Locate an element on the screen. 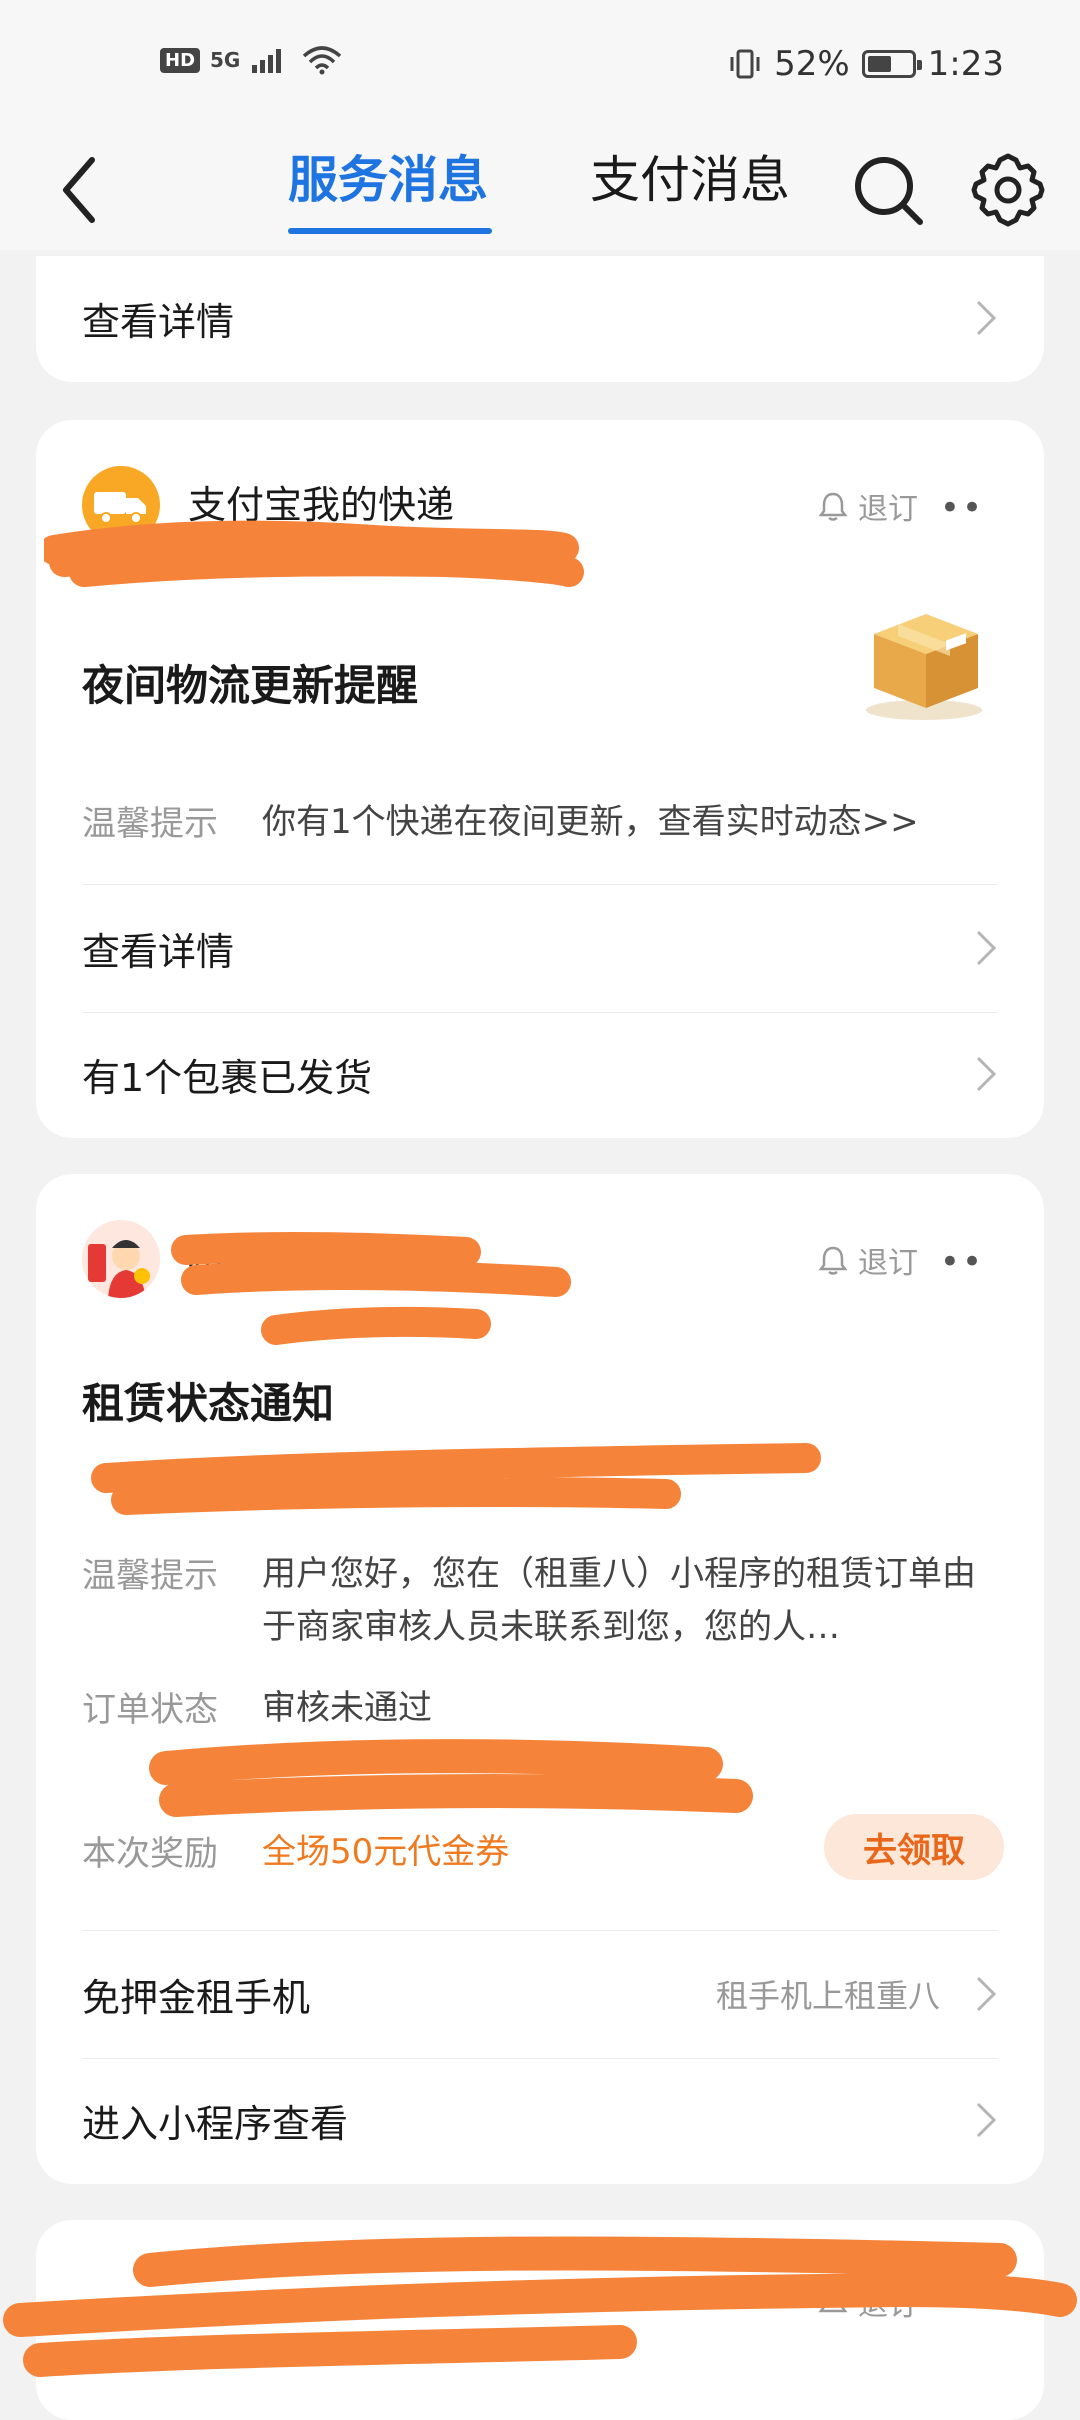  truck-icon is located at coordinates (121, 505).